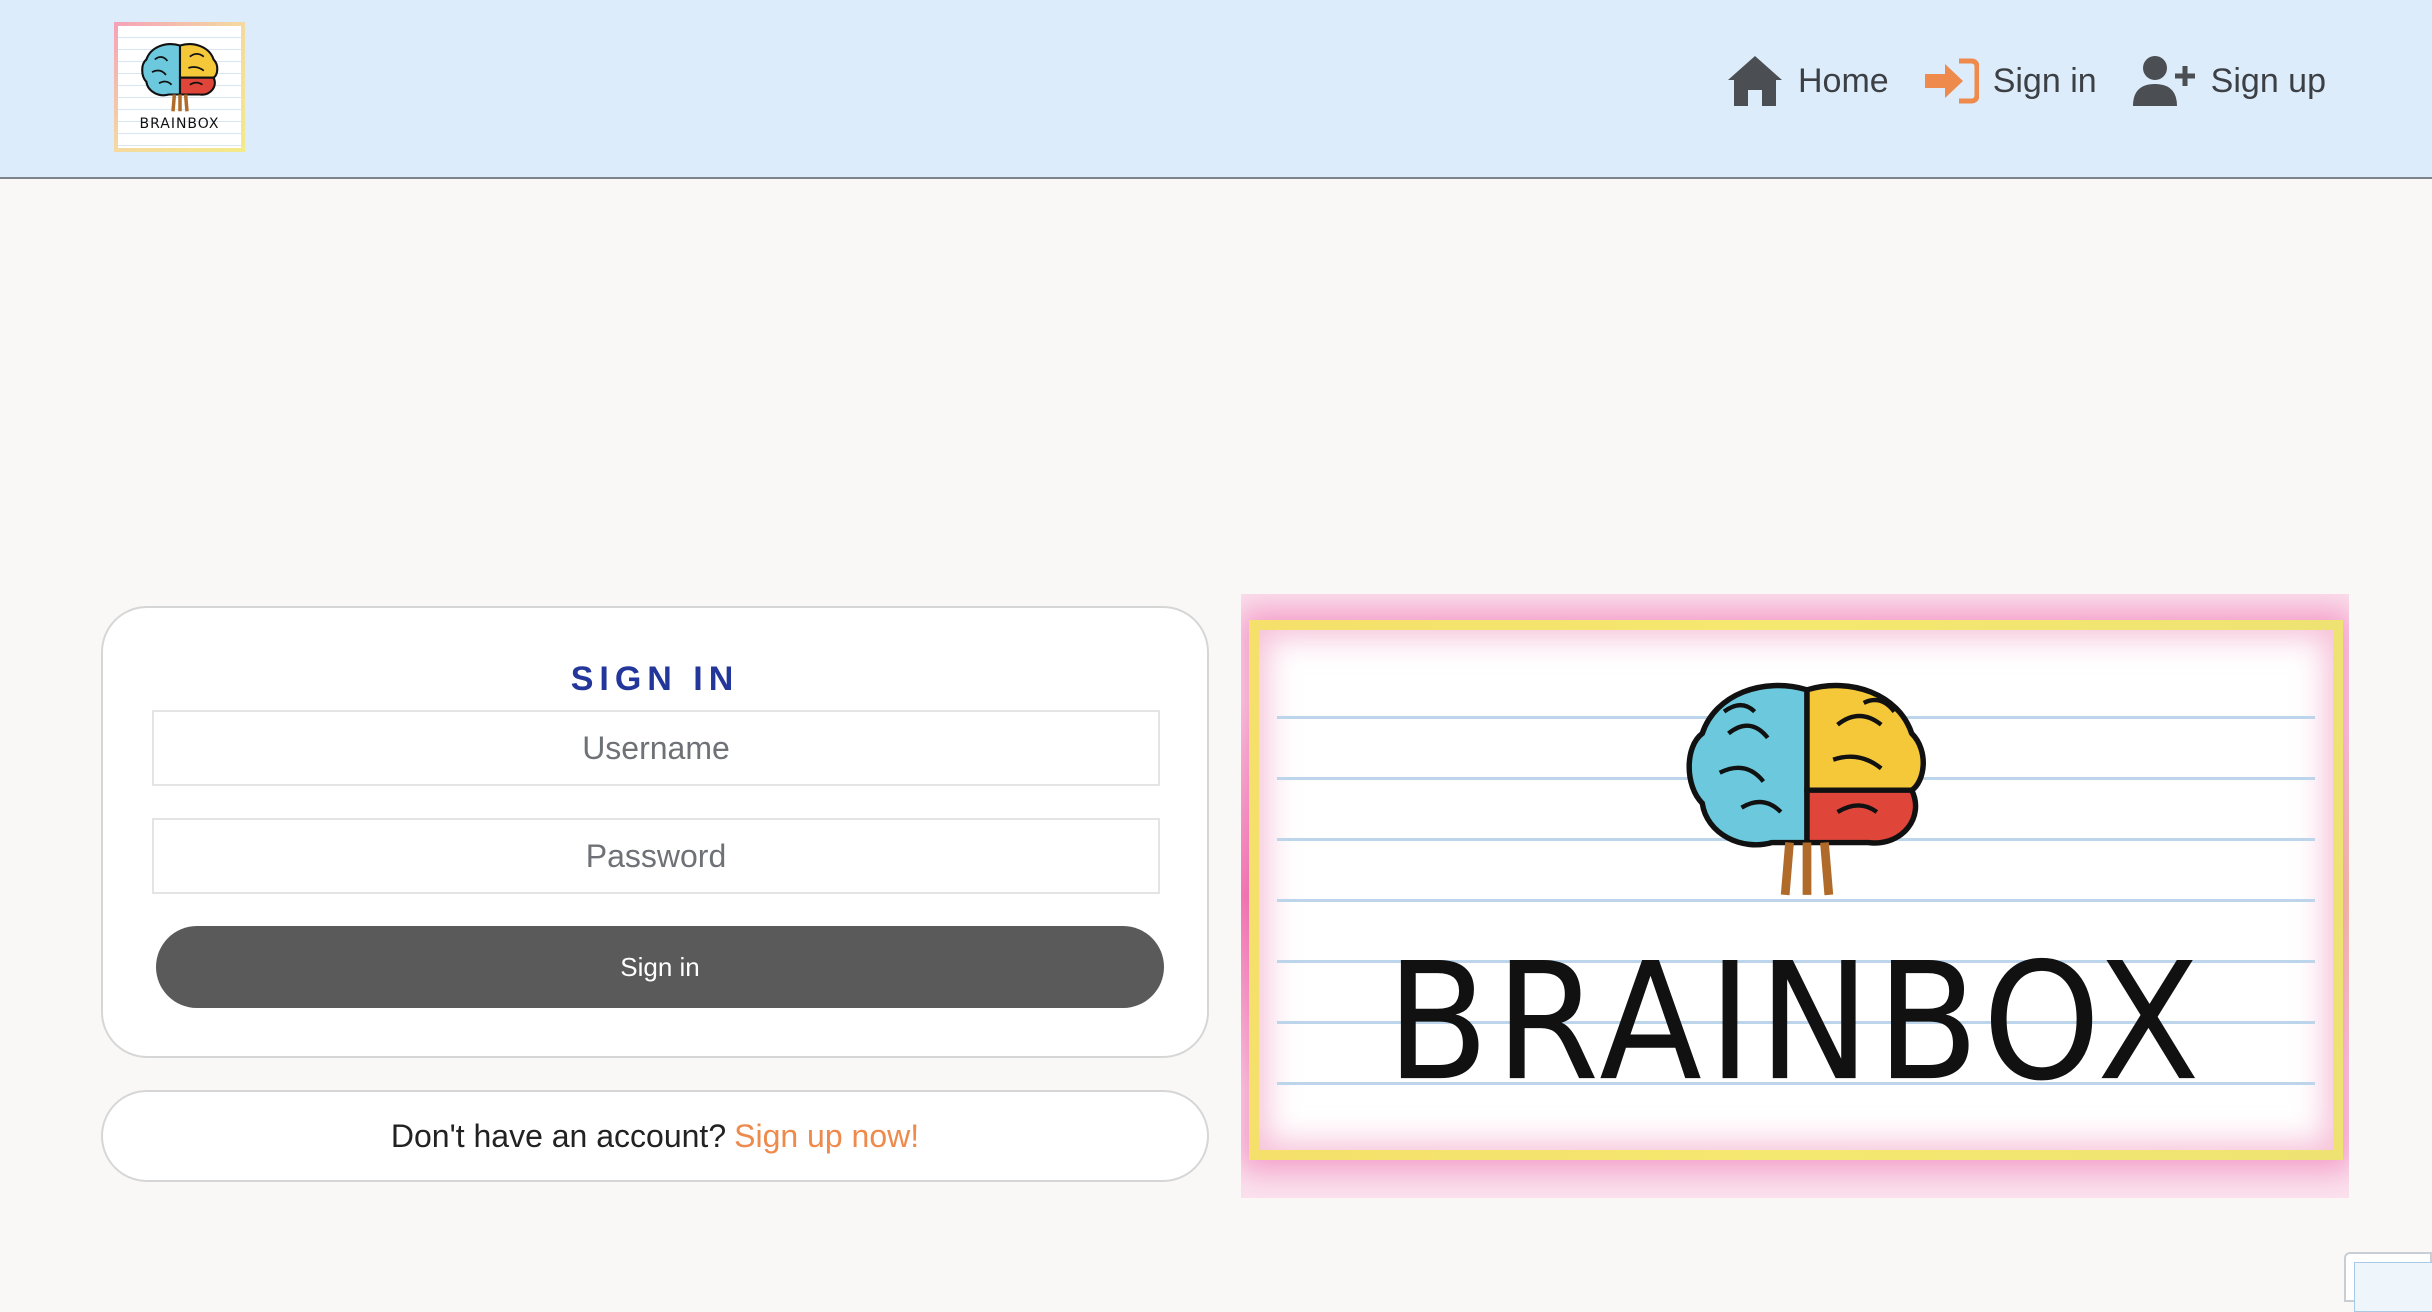 Image resolution: width=2432 pixels, height=1312 pixels. What do you see at coordinates (179, 124) in the screenshot?
I see `logo-text: BRAINBOX` at bounding box center [179, 124].